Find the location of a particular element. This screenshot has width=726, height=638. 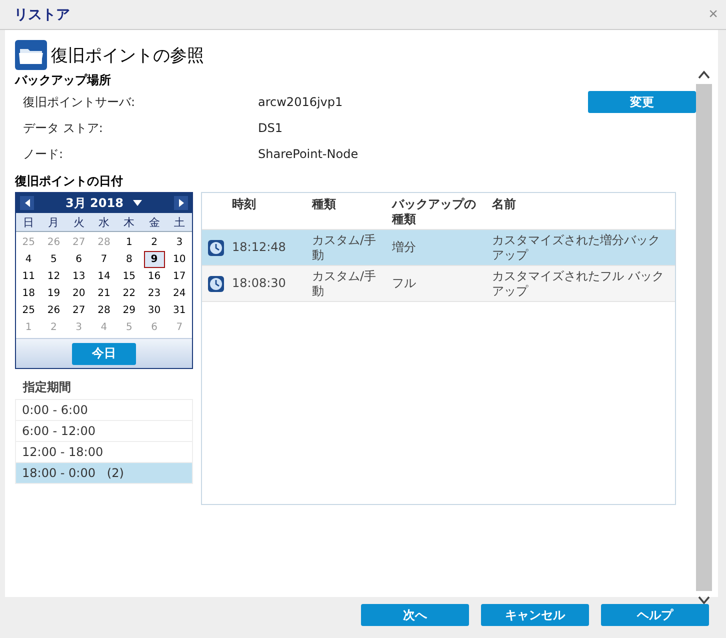

left-arrow-icon is located at coordinates (27, 203).